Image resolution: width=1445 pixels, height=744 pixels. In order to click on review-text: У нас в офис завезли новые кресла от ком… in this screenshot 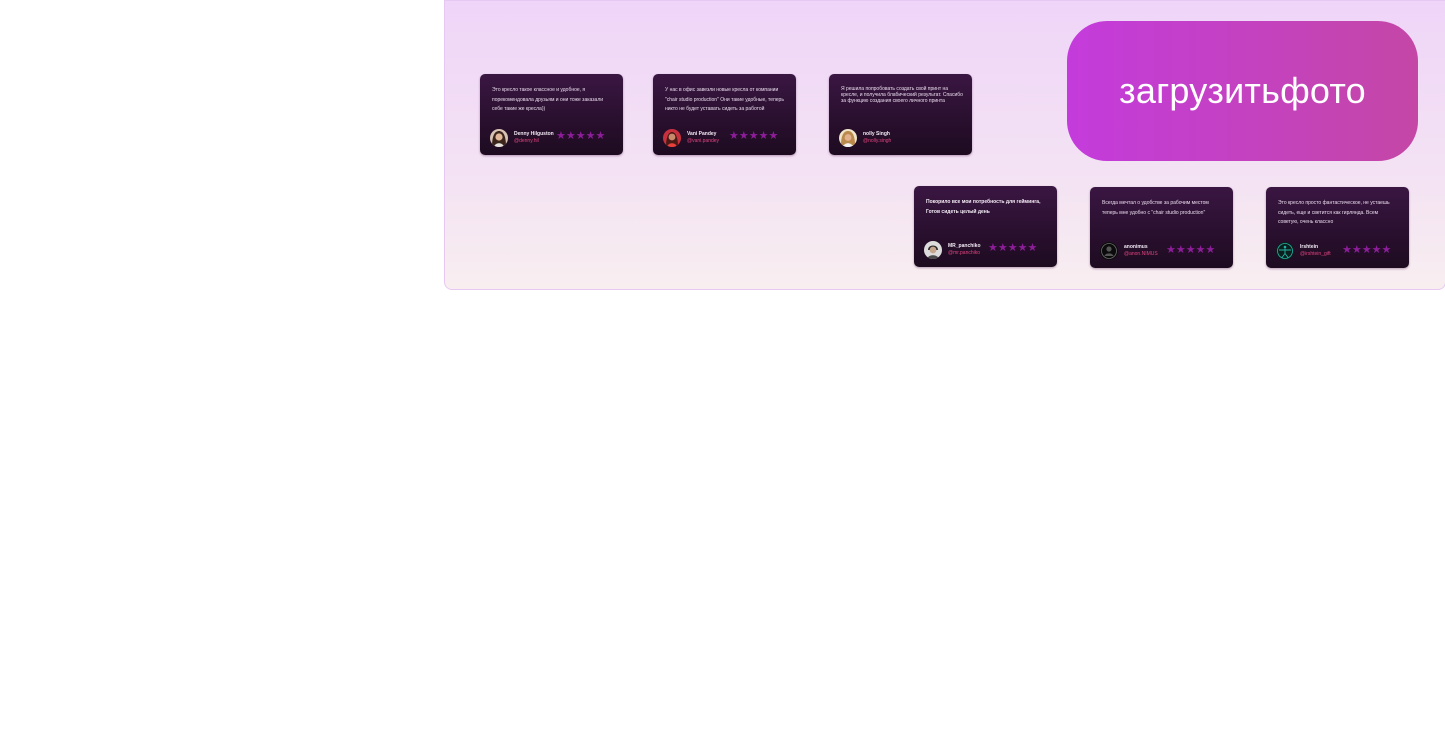, I will do `click(724, 99)`.